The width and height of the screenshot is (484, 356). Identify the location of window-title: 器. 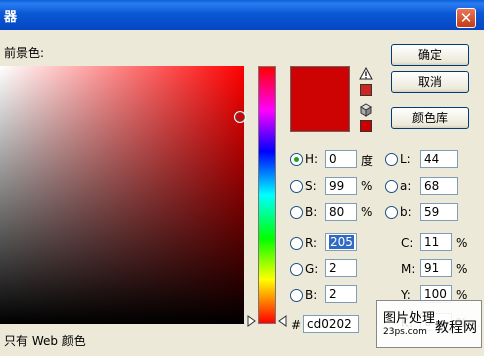
(11, 17).